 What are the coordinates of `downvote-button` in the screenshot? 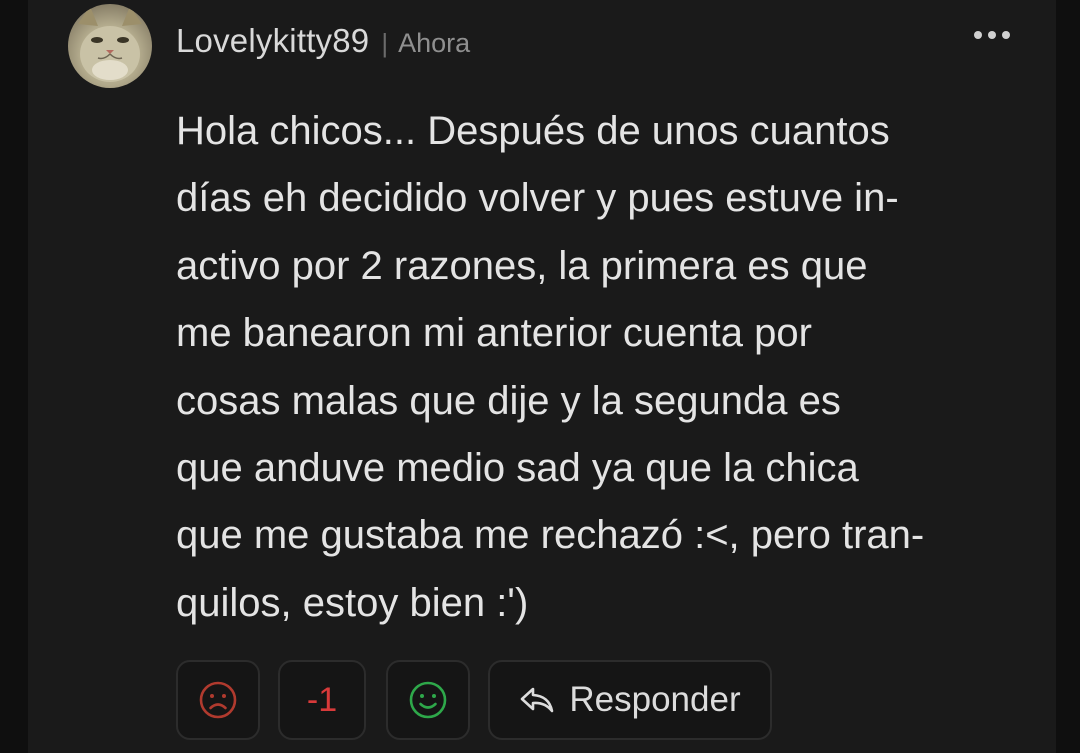 It's located at (218, 700).